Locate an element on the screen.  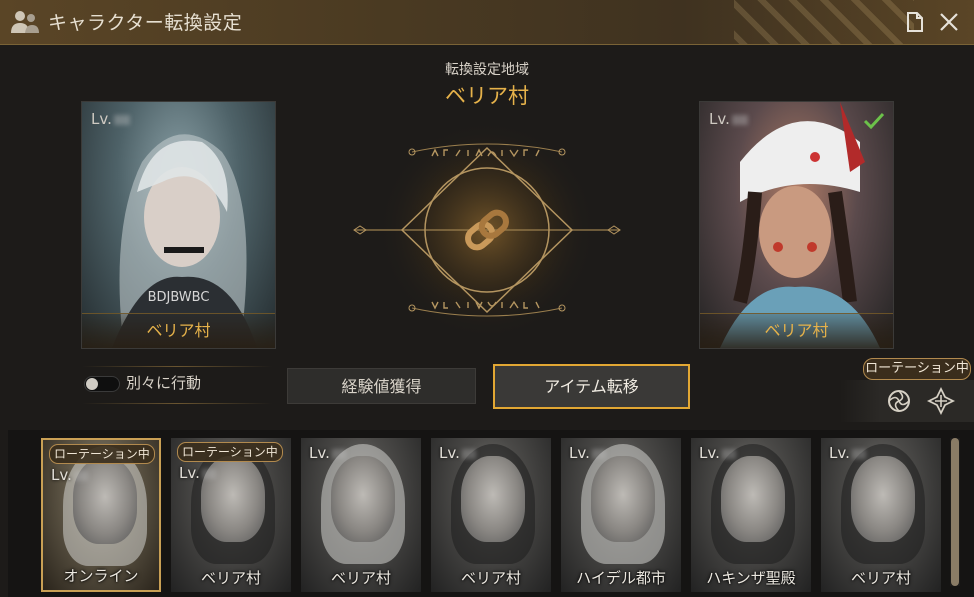
source-character-portrait: Lv. BDJBWBC ベリア村 is located at coordinates (178, 225).